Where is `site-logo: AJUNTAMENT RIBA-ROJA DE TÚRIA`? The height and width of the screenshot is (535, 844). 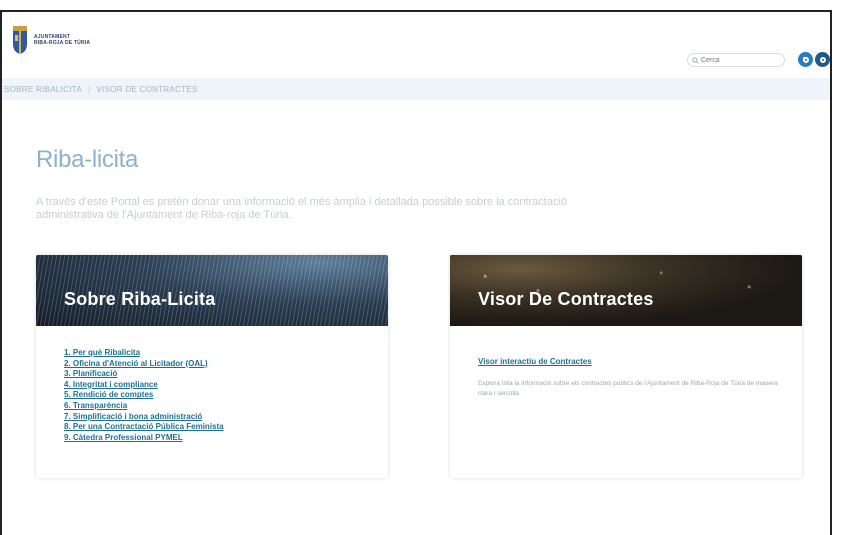 site-logo: AJUNTAMENT RIBA-ROJA DE TÚRIA is located at coordinates (51, 40).